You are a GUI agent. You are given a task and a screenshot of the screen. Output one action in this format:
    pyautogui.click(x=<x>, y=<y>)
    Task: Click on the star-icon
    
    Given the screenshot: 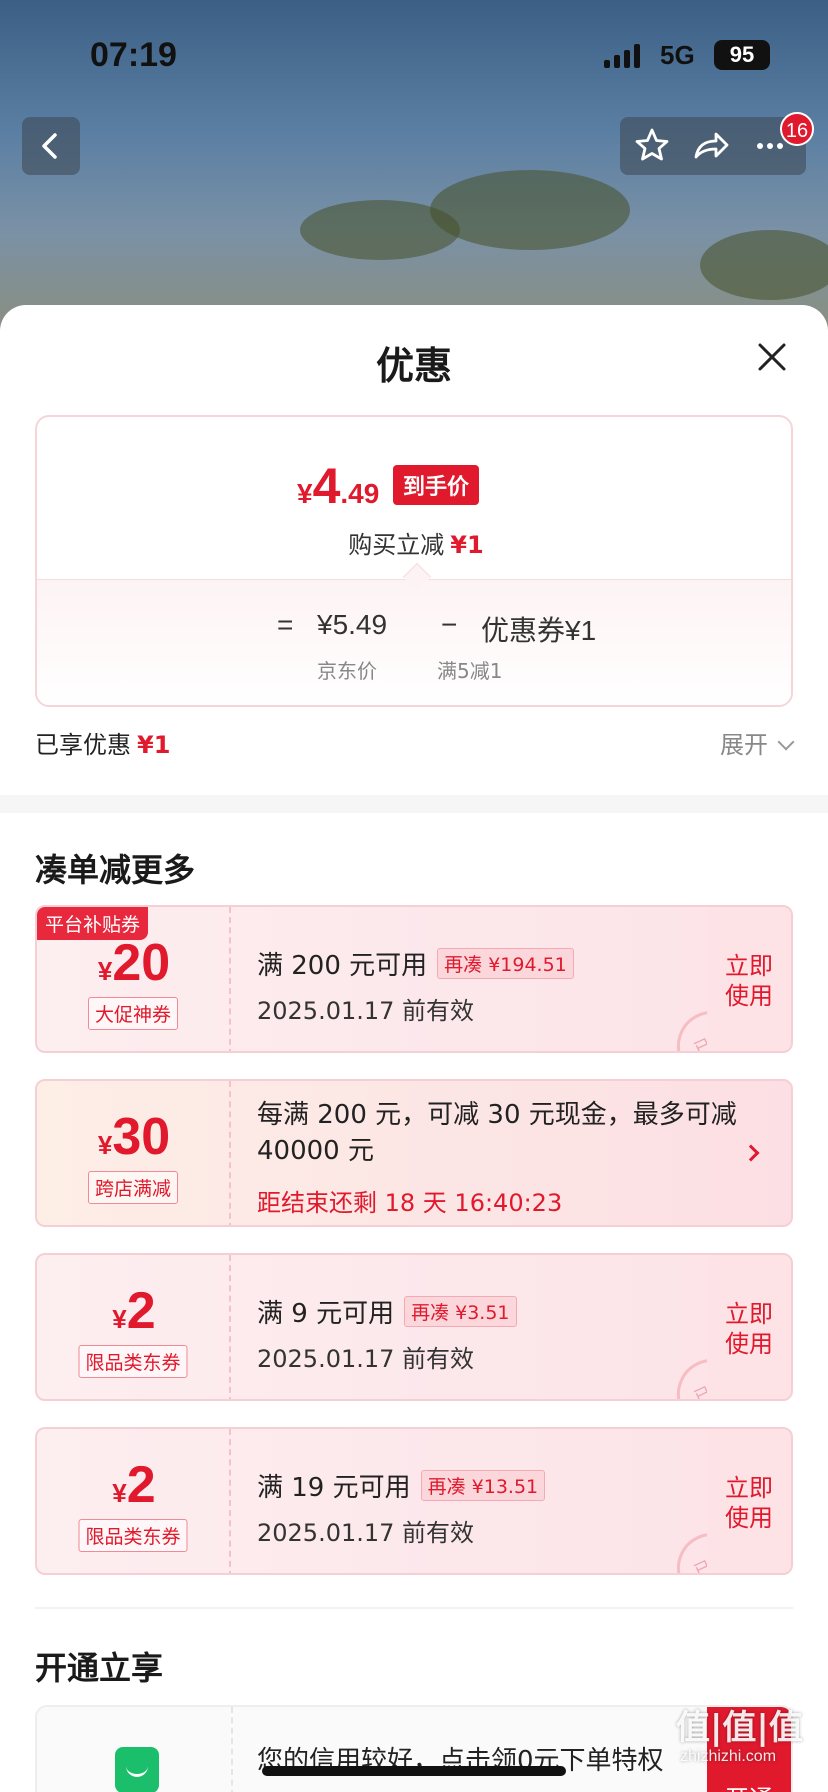 What is the action you would take?
    pyautogui.click(x=652, y=144)
    